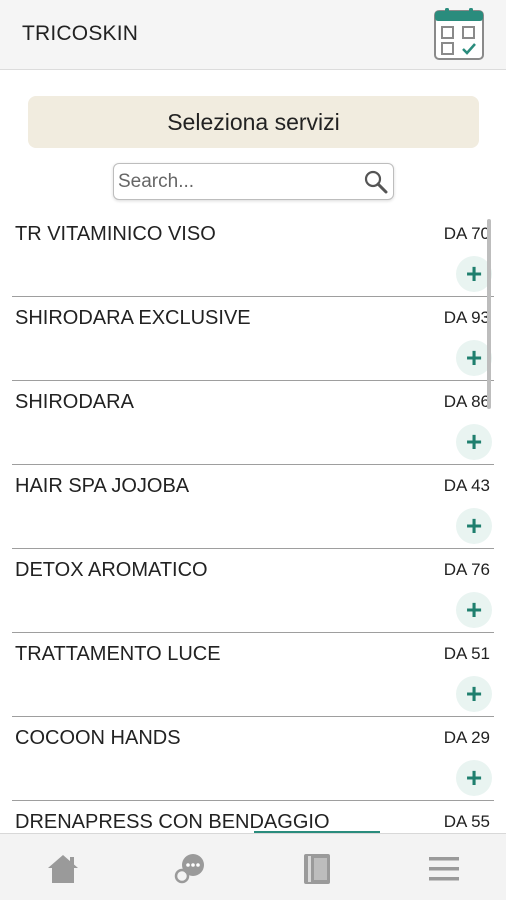  I want to click on book-icon, so click(317, 869).